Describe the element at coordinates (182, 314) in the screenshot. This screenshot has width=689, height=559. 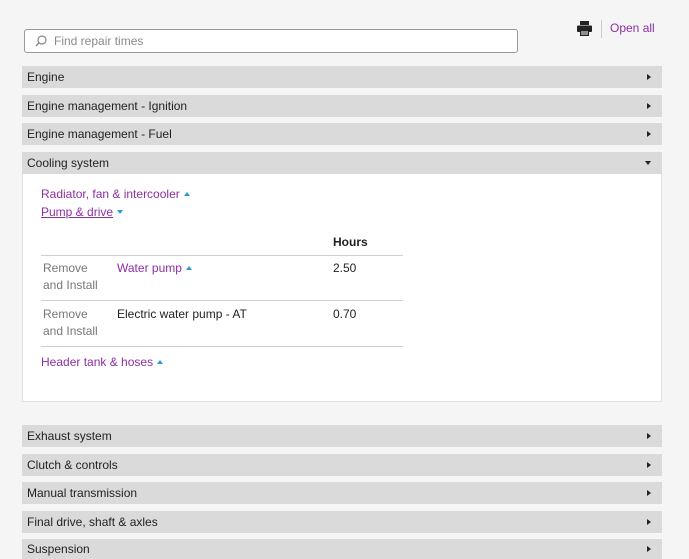
I see `part-electric-water-pump: Electric water pump - AT` at that location.